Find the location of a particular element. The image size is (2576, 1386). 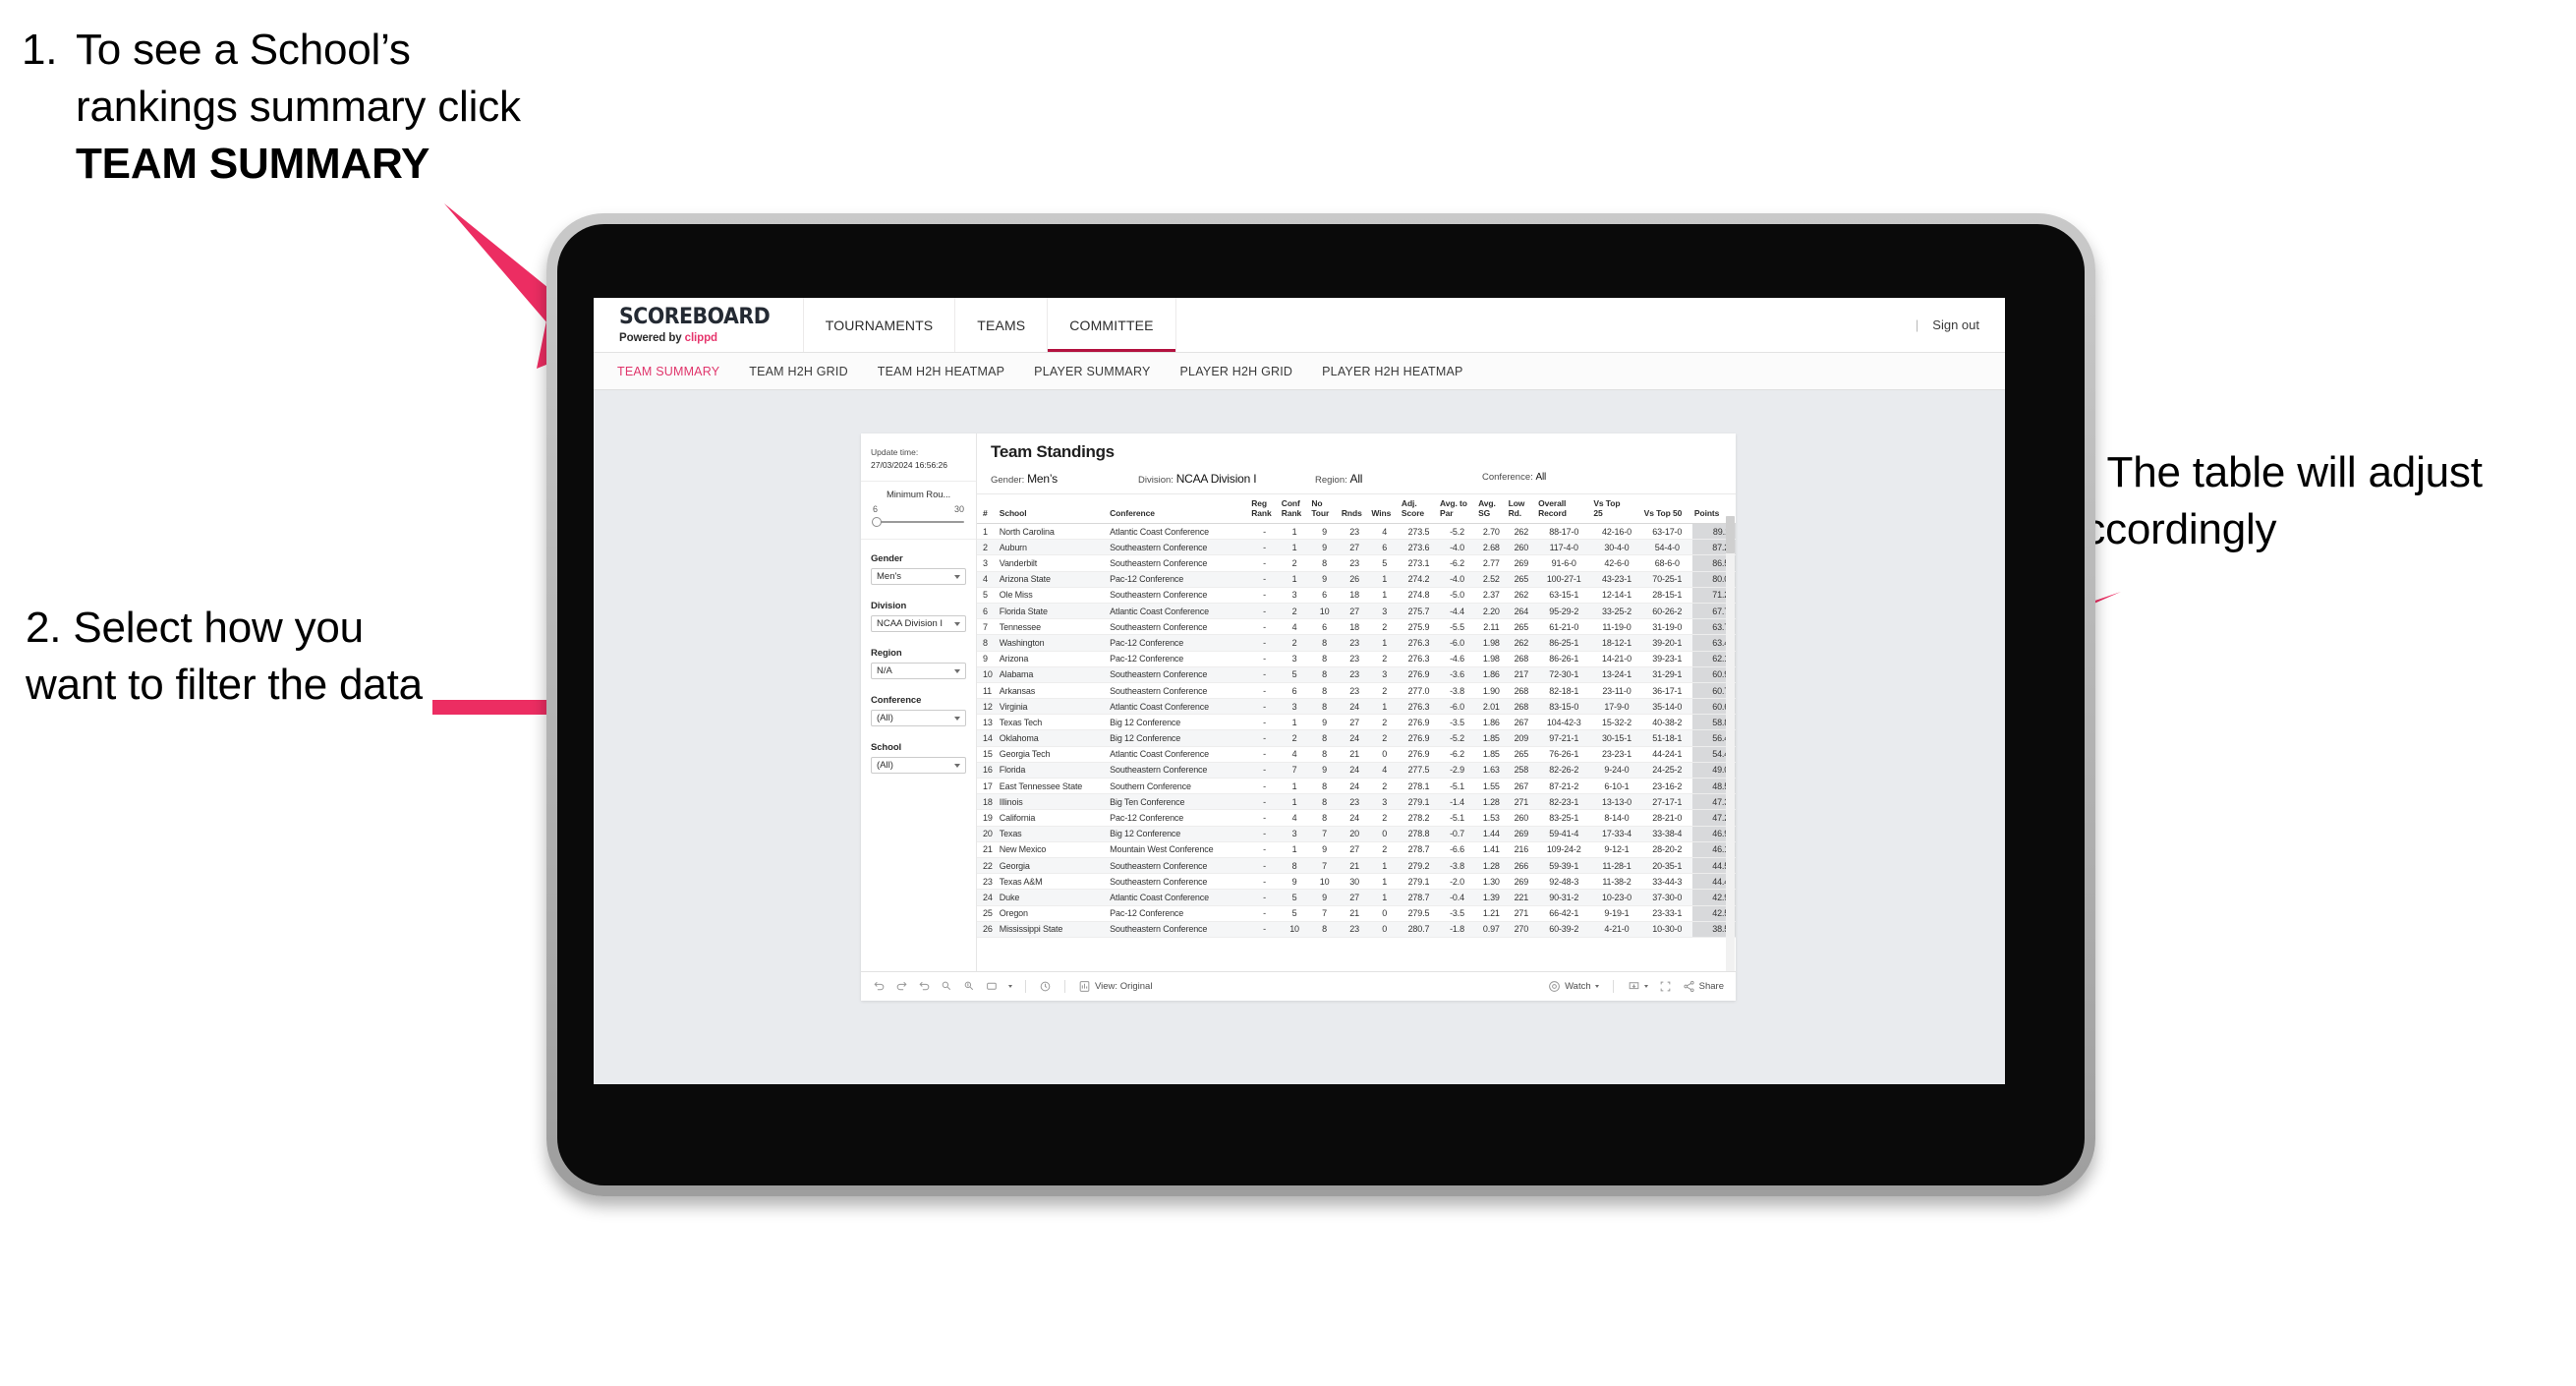

table-cell: 0.97 is located at coordinates (1491, 930).